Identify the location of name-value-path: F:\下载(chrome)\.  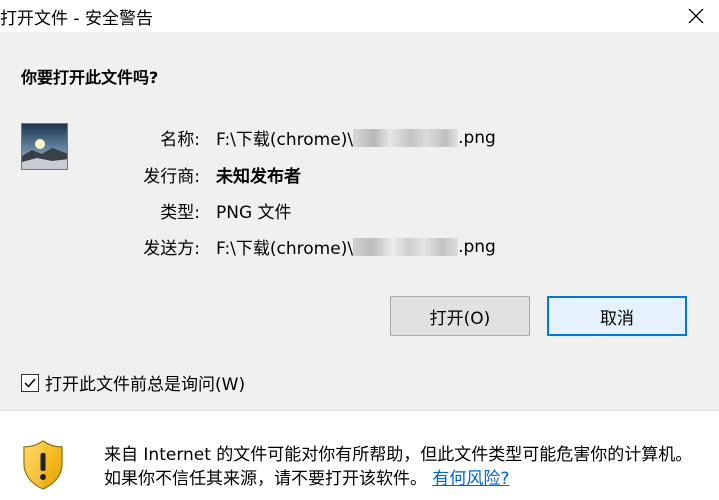
(285, 140).